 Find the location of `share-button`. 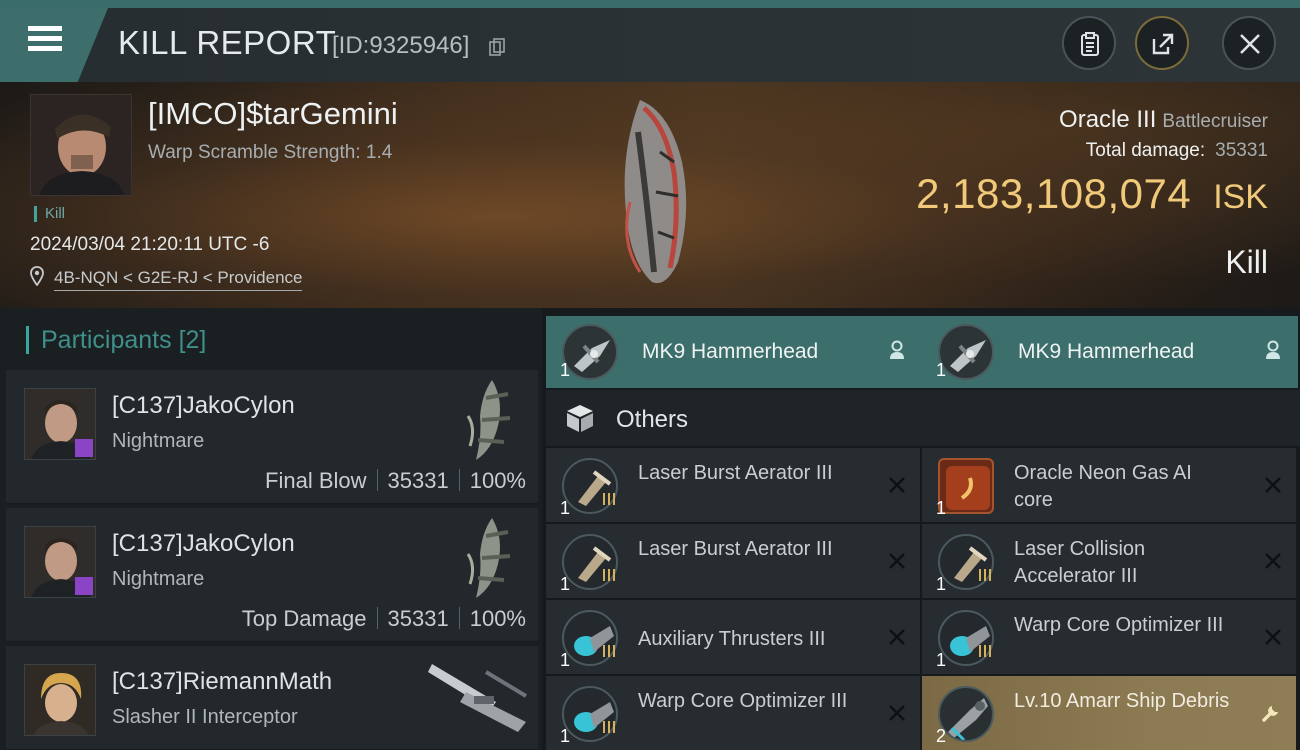

share-button is located at coordinates (1162, 43).